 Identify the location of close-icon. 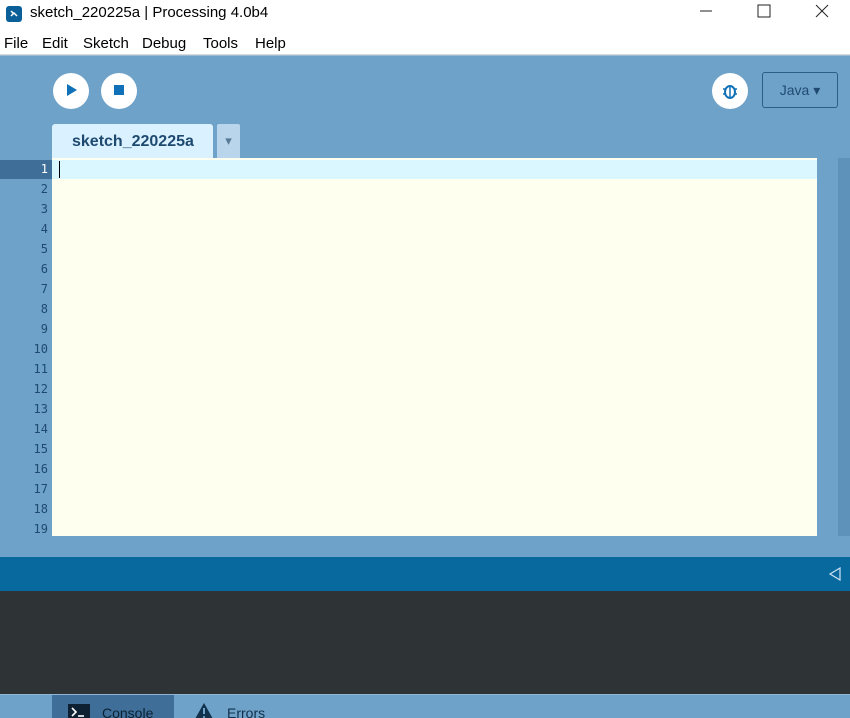
(822, 11).